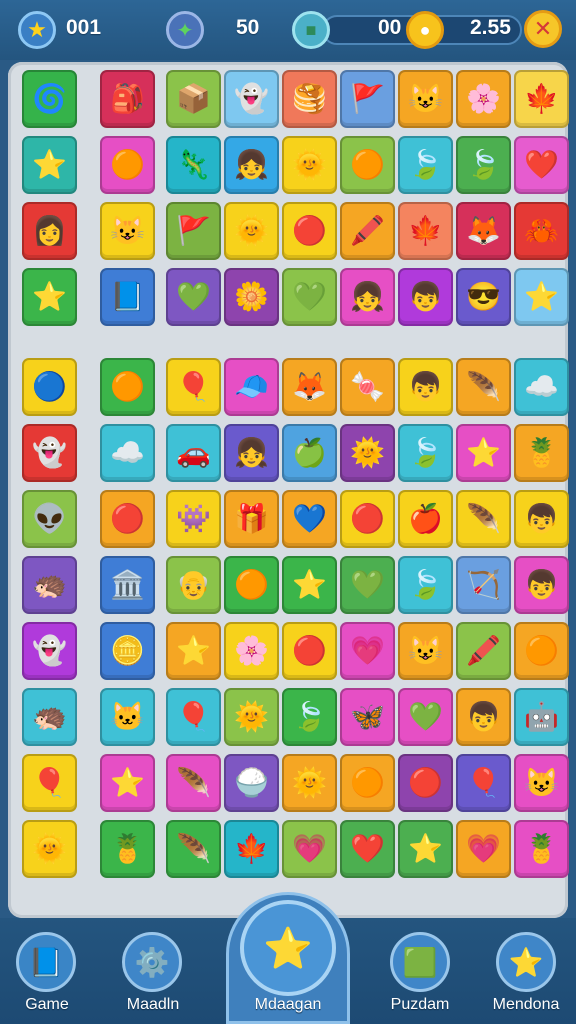 The height and width of the screenshot is (1024, 576). Describe the element at coordinates (193, 231) in the screenshot. I see `board-tile: 🚩` at that location.